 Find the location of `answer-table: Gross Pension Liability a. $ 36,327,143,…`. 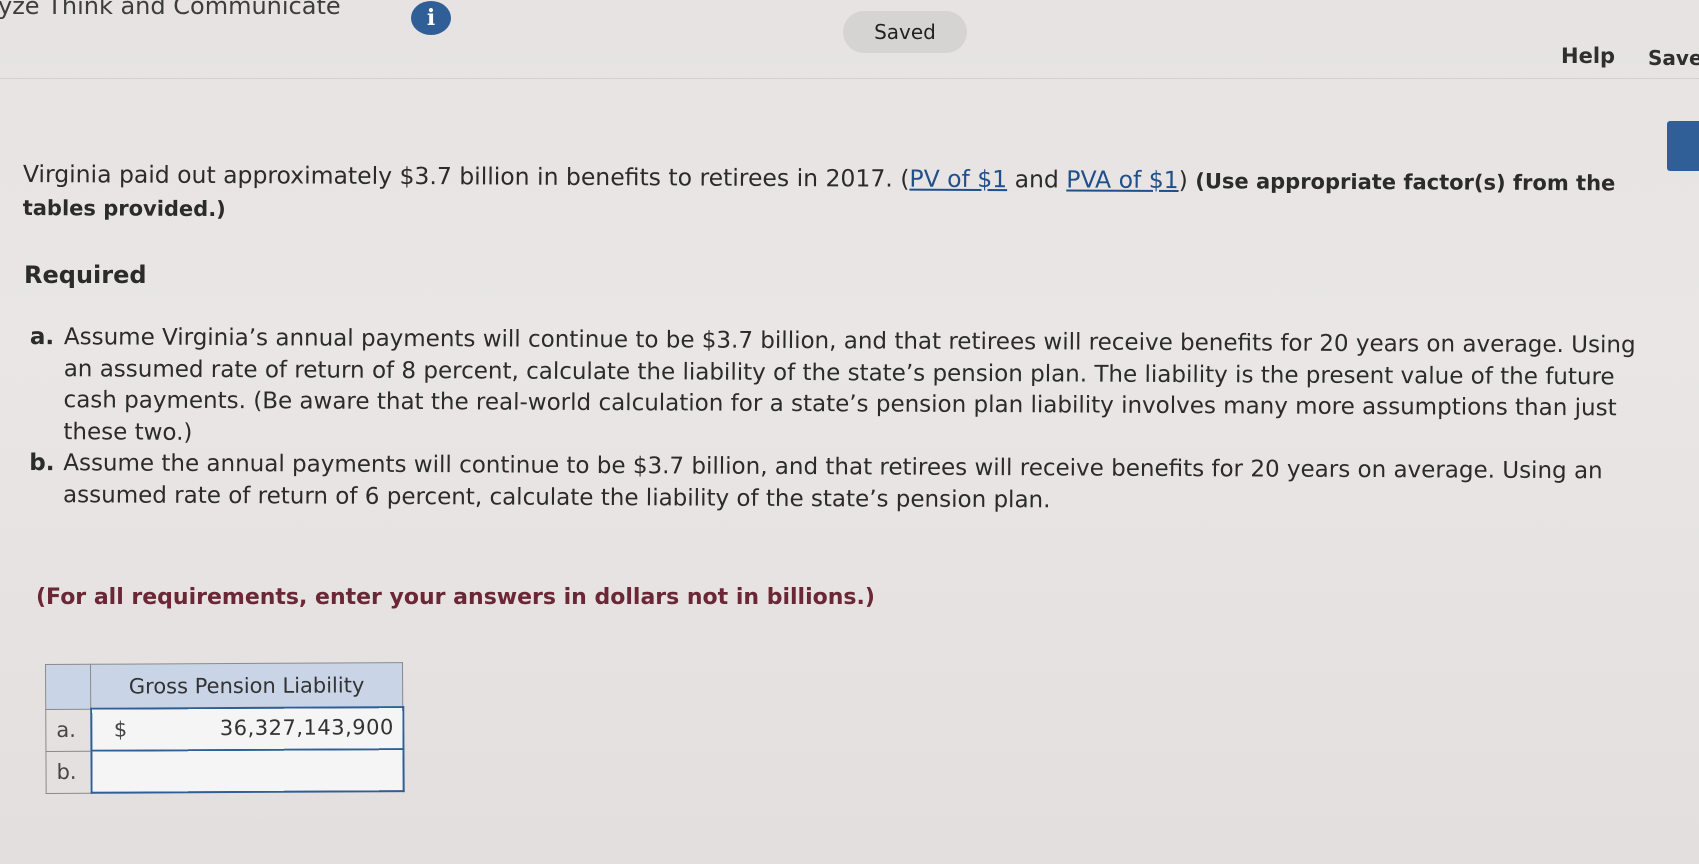

answer-table: Gross Pension Liability a. $ 36,327,143,… is located at coordinates (224, 728).